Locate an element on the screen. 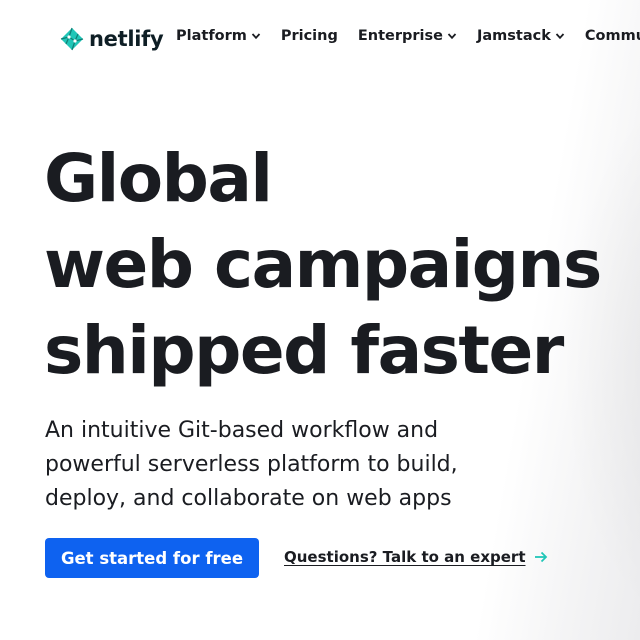 This screenshot has width=640, height=640. hero-title-line: Global is located at coordinates (158, 178).